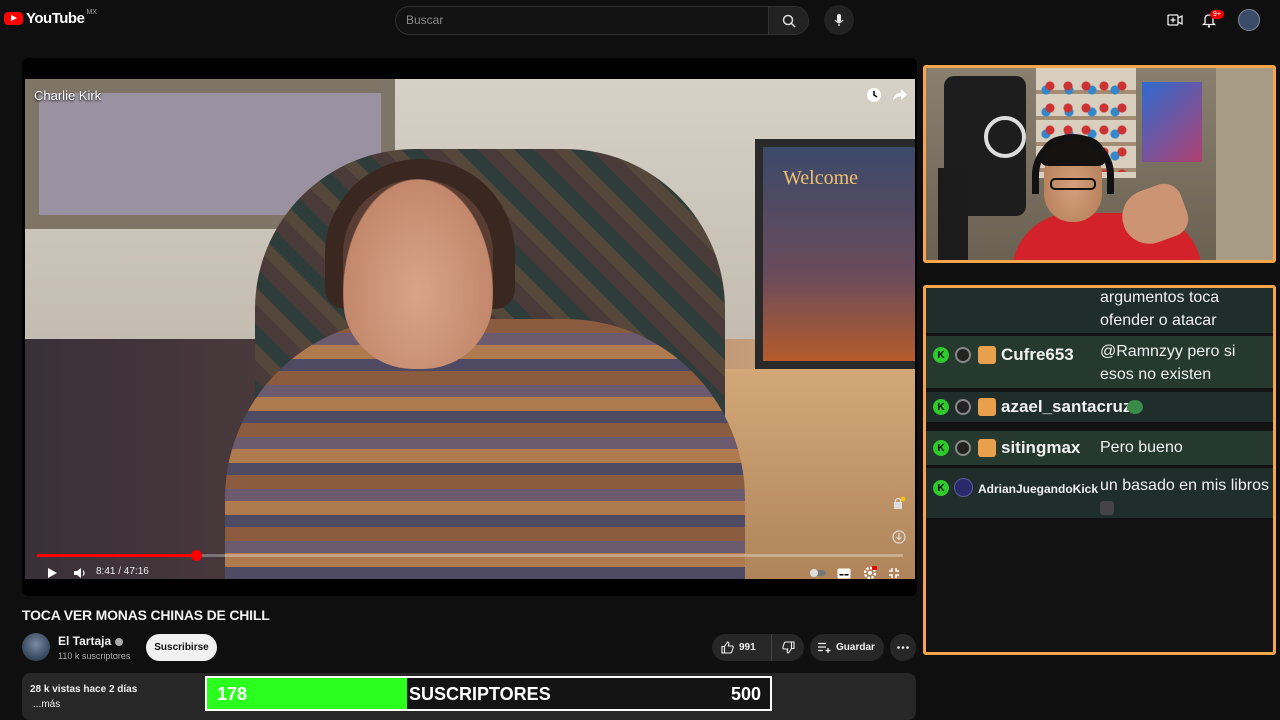 This screenshot has height=720, width=1280. Describe the element at coordinates (84, 641) in the screenshot. I see `channel-name: El Tartaja` at that location.